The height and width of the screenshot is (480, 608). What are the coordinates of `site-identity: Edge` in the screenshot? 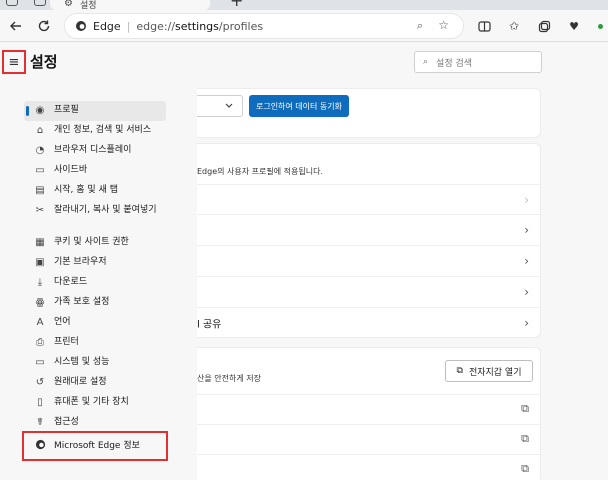 It's located at (107, 26).